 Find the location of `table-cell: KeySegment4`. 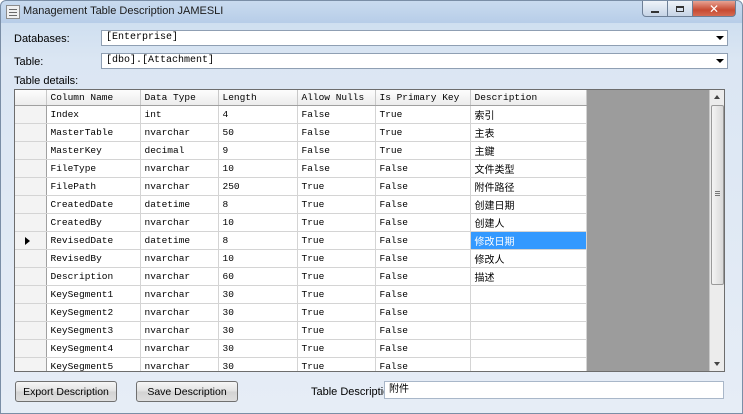

table-cell: KeySegment4 is located at coordinates (93, 348).